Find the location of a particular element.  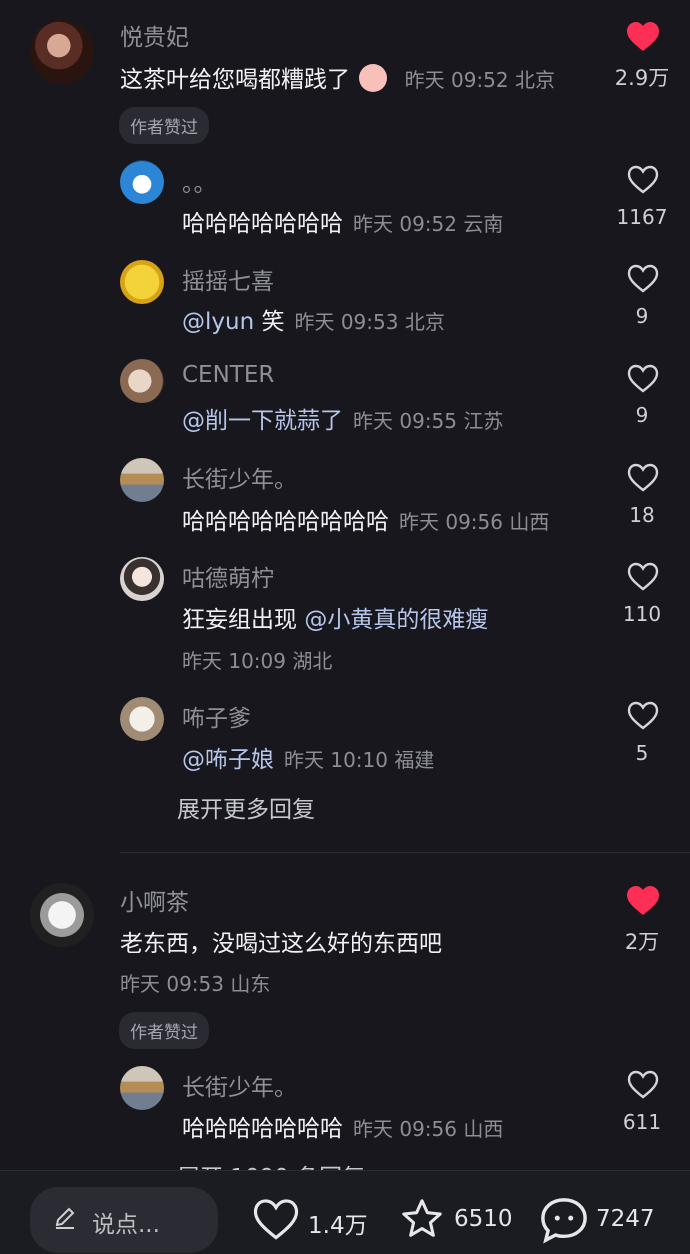

like-count: 110 is located at coordinates (642, 614).